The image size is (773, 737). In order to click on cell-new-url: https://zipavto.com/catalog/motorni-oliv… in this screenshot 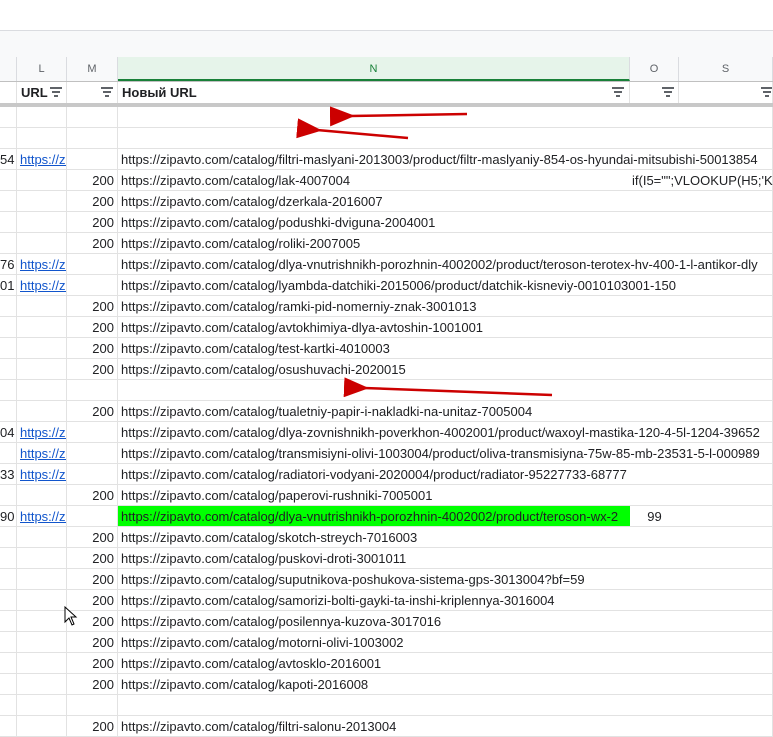, I will do `click(374, 642)`.